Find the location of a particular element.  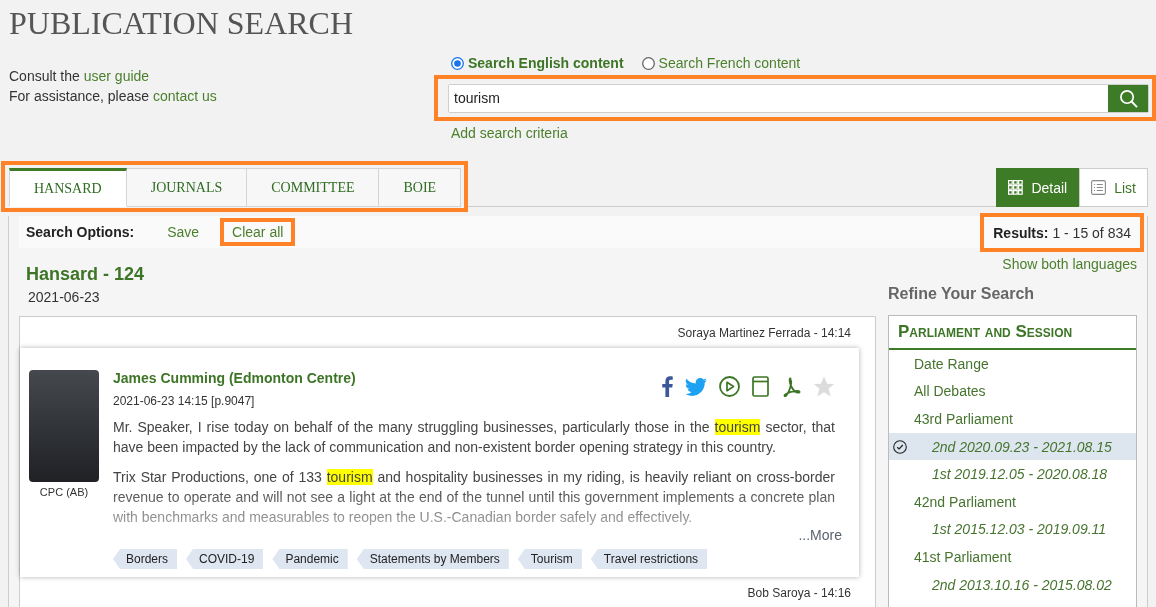

topic-tag: Borders is located at coordinates (145, 559).